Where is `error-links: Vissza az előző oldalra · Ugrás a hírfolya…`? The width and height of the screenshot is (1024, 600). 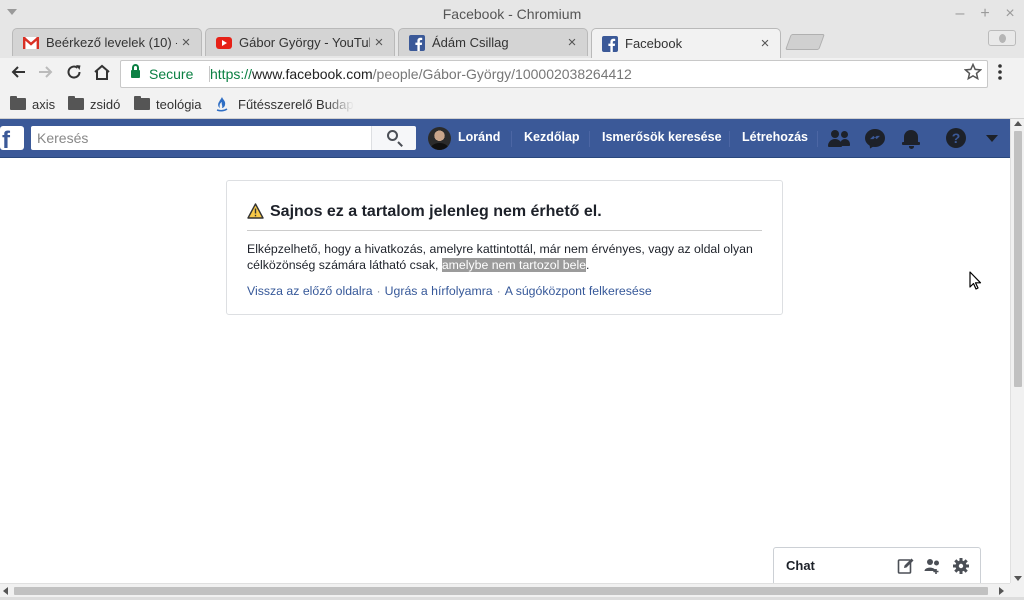 error-links: Vissza az előző oldalra · Ugrás a hírfolya… is located at coordinates (449, 291).